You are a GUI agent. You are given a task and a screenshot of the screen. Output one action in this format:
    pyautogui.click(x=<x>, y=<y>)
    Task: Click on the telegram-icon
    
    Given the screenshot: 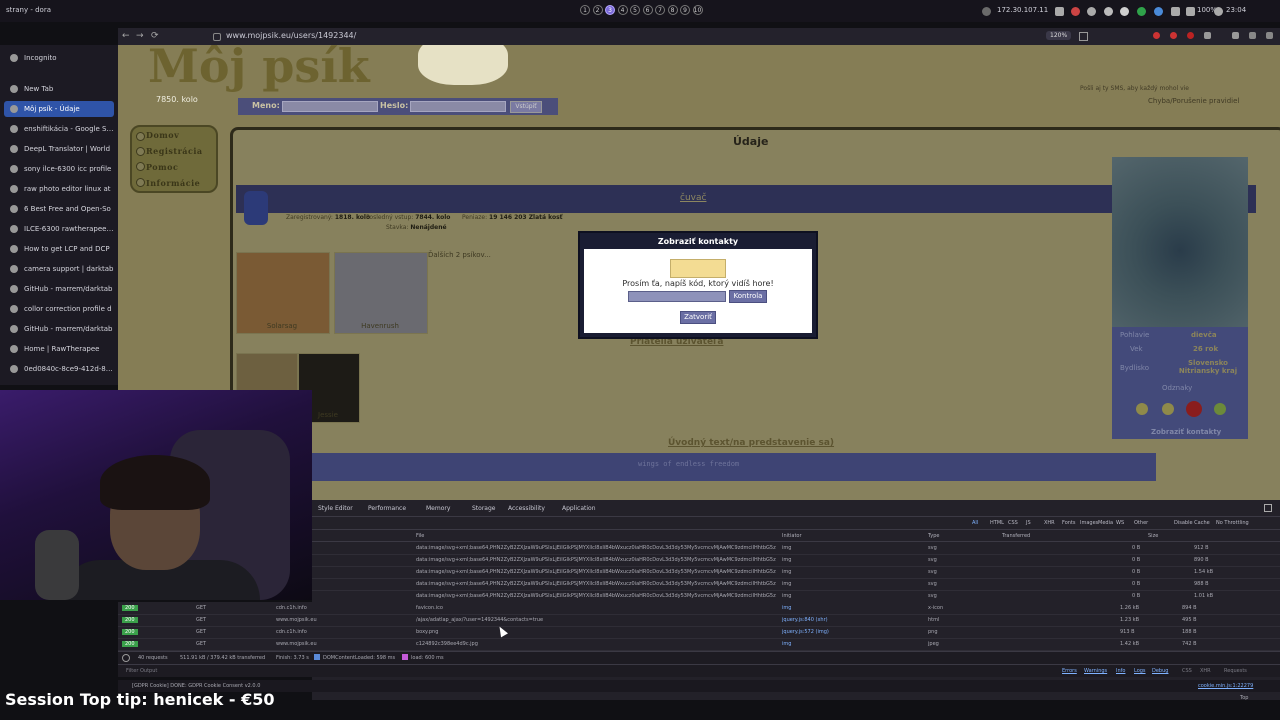 What is the action you would take?
    pyautogui.click(x=1158, y=11)
    